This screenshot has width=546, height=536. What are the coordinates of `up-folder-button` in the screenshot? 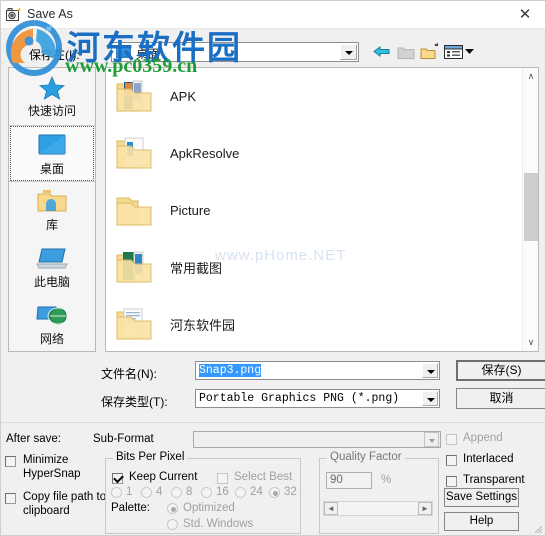 It's located at (406, 51).